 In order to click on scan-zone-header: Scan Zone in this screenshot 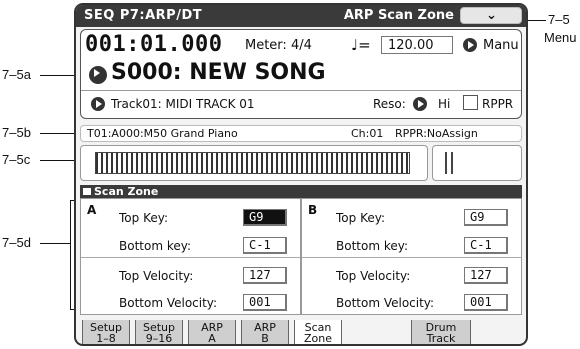, I will do `click(301, 191)`.